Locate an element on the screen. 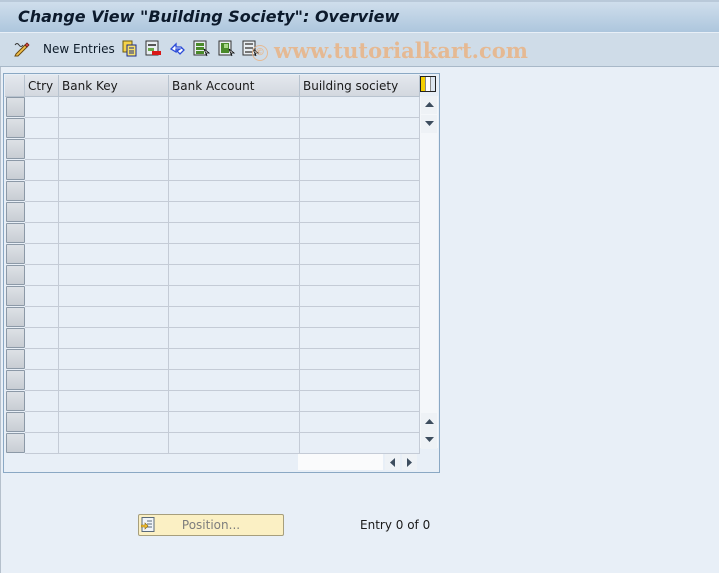  undo-icon is located at coordinates (177, 48).